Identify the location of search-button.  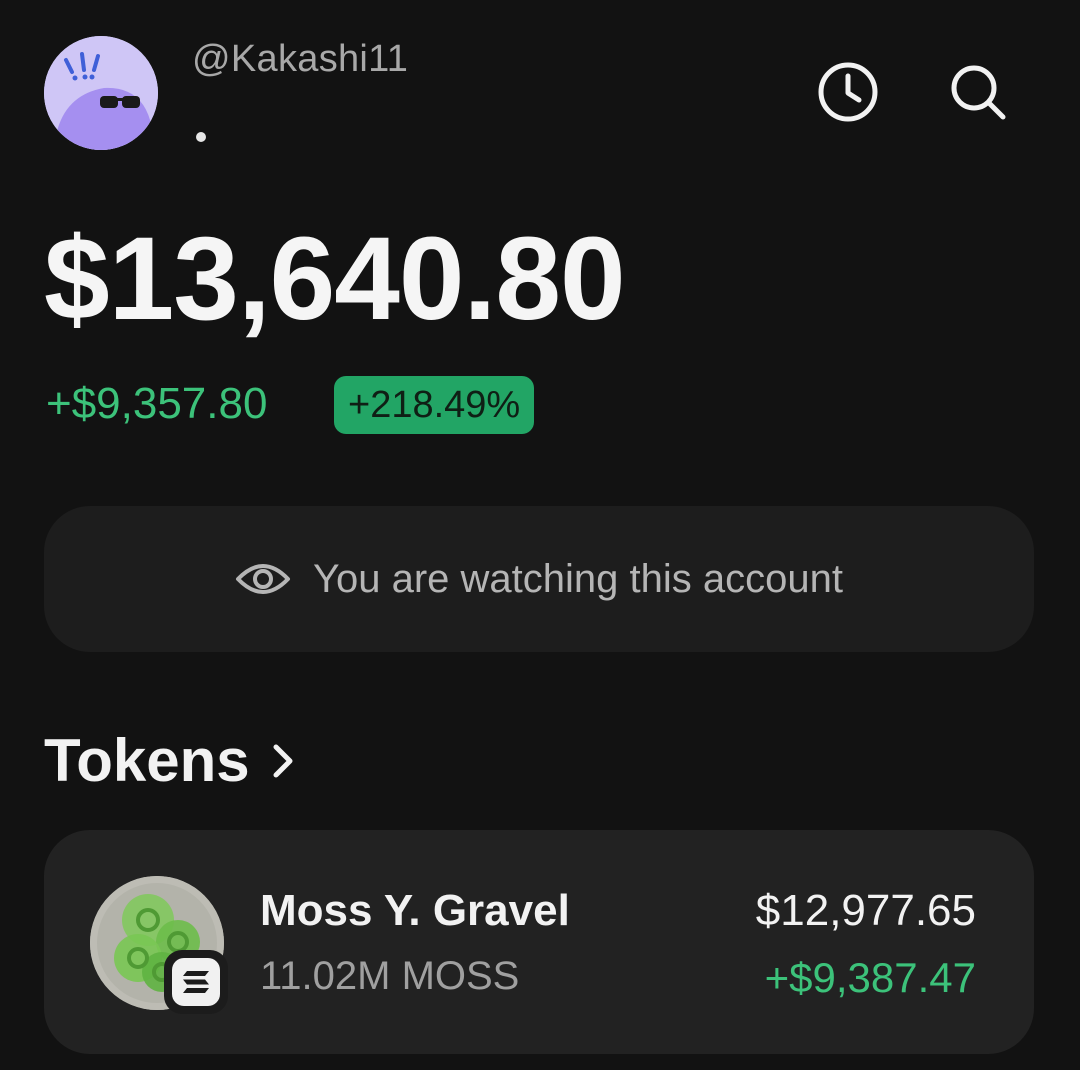
(978, 92).